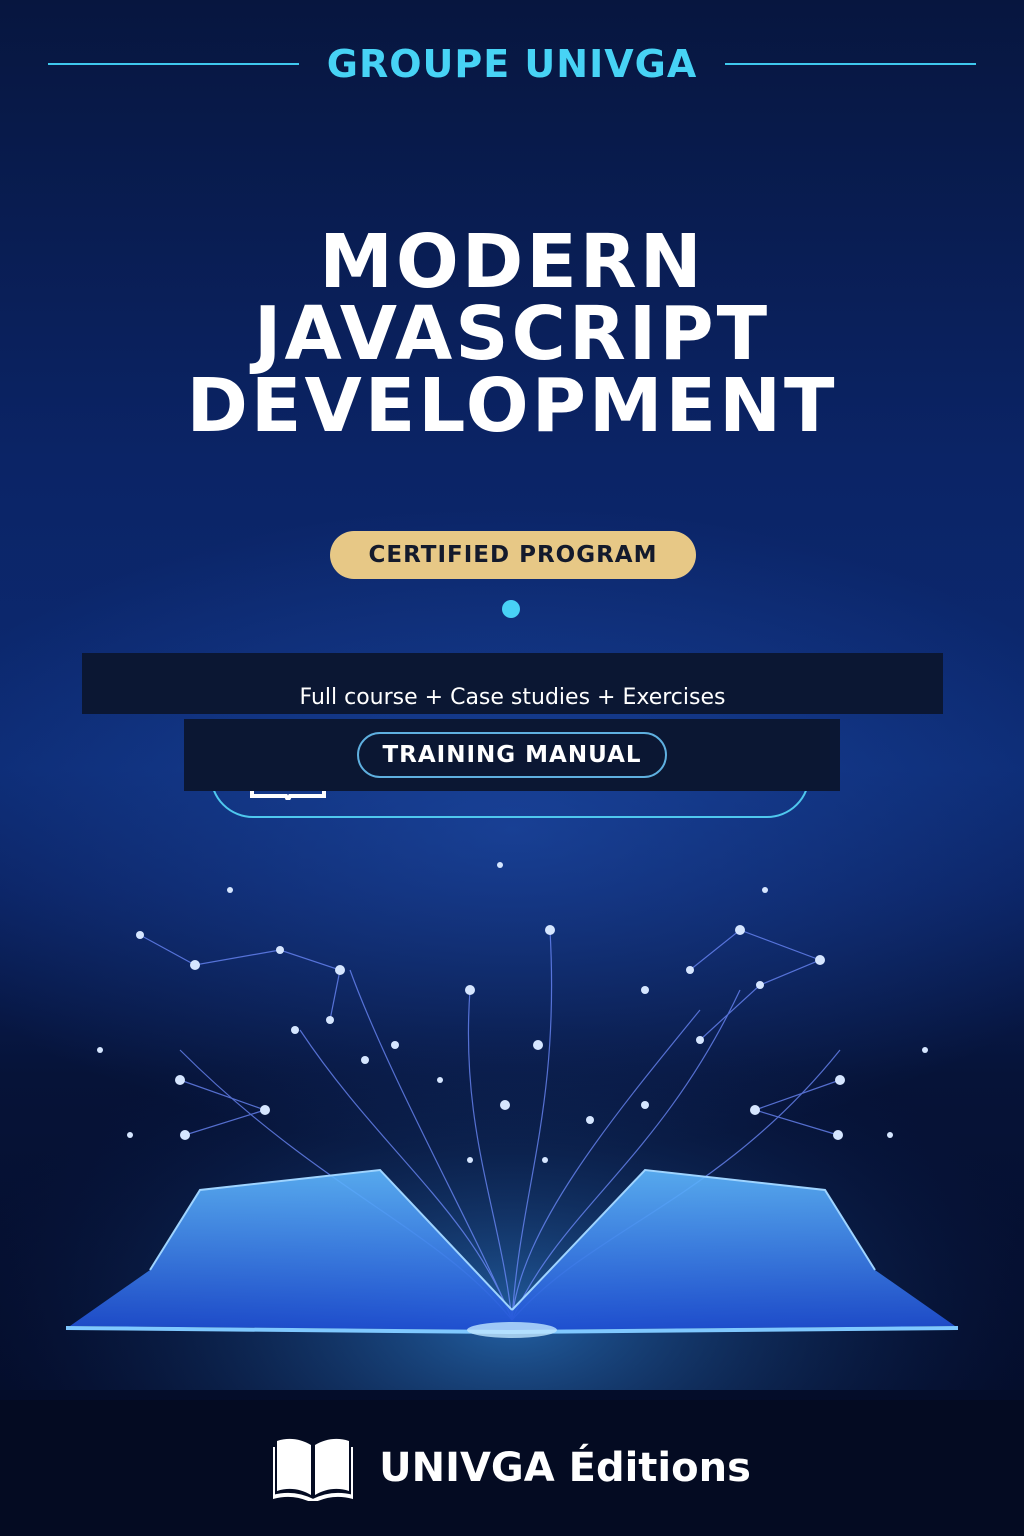 This screenshot has width=1024, height=1536. I want to click on training-manual-pill: TRAINING MANUAL, so click(512, 755).